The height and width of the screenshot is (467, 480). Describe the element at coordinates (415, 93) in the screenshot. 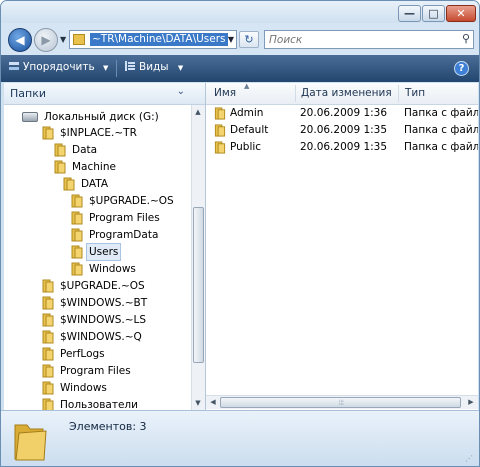

I see `column-header-type: Тип` at that location.